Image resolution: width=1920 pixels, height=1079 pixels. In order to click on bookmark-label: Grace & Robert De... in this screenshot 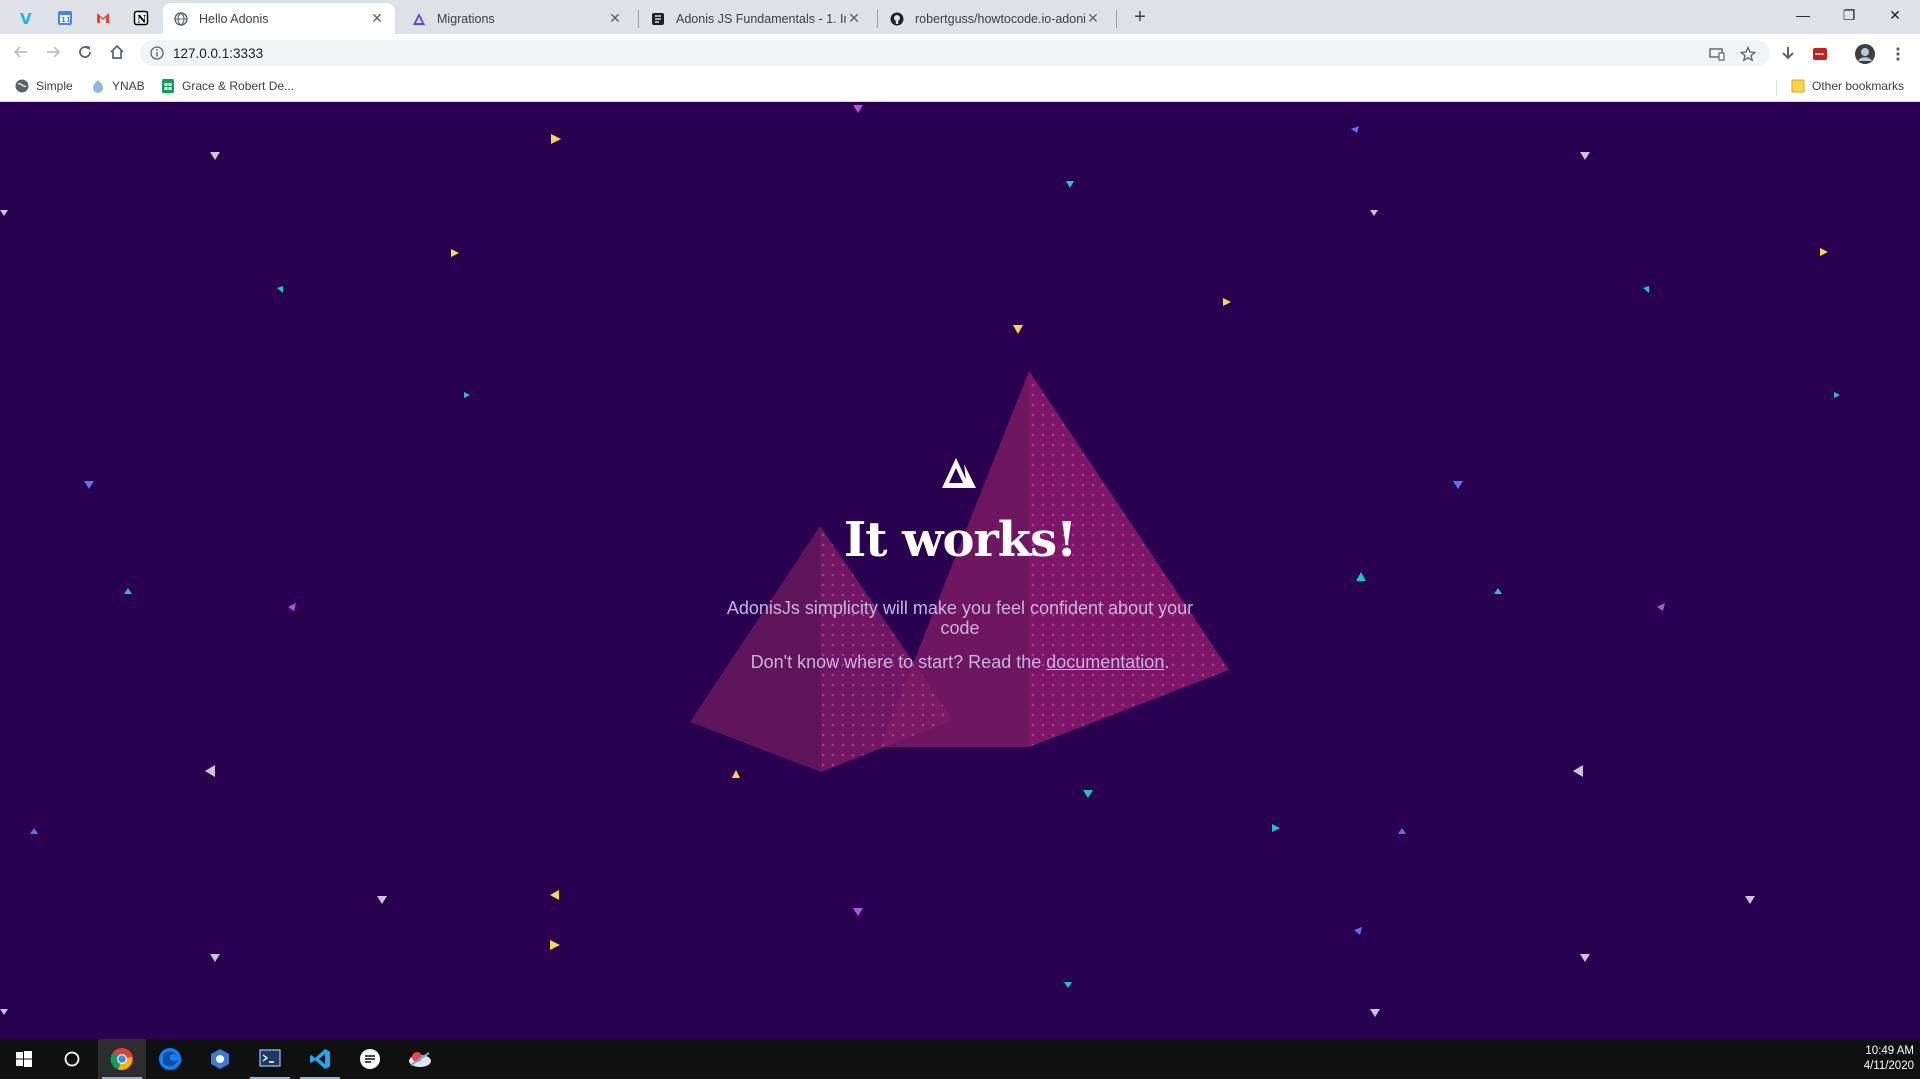, I will do `click(238, 86)`.